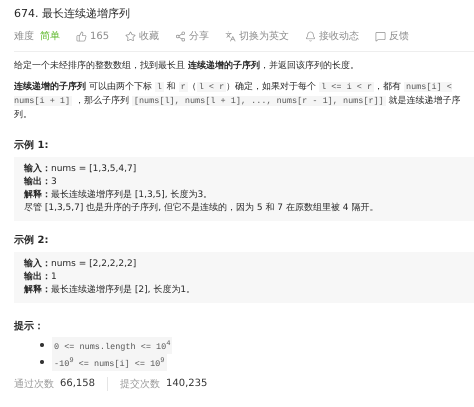 This screenshot has width=474, height=407. What do you see at coordinates (130, 36) in the screenshot?
I see `star-icon` at bounding box center [130, 36].